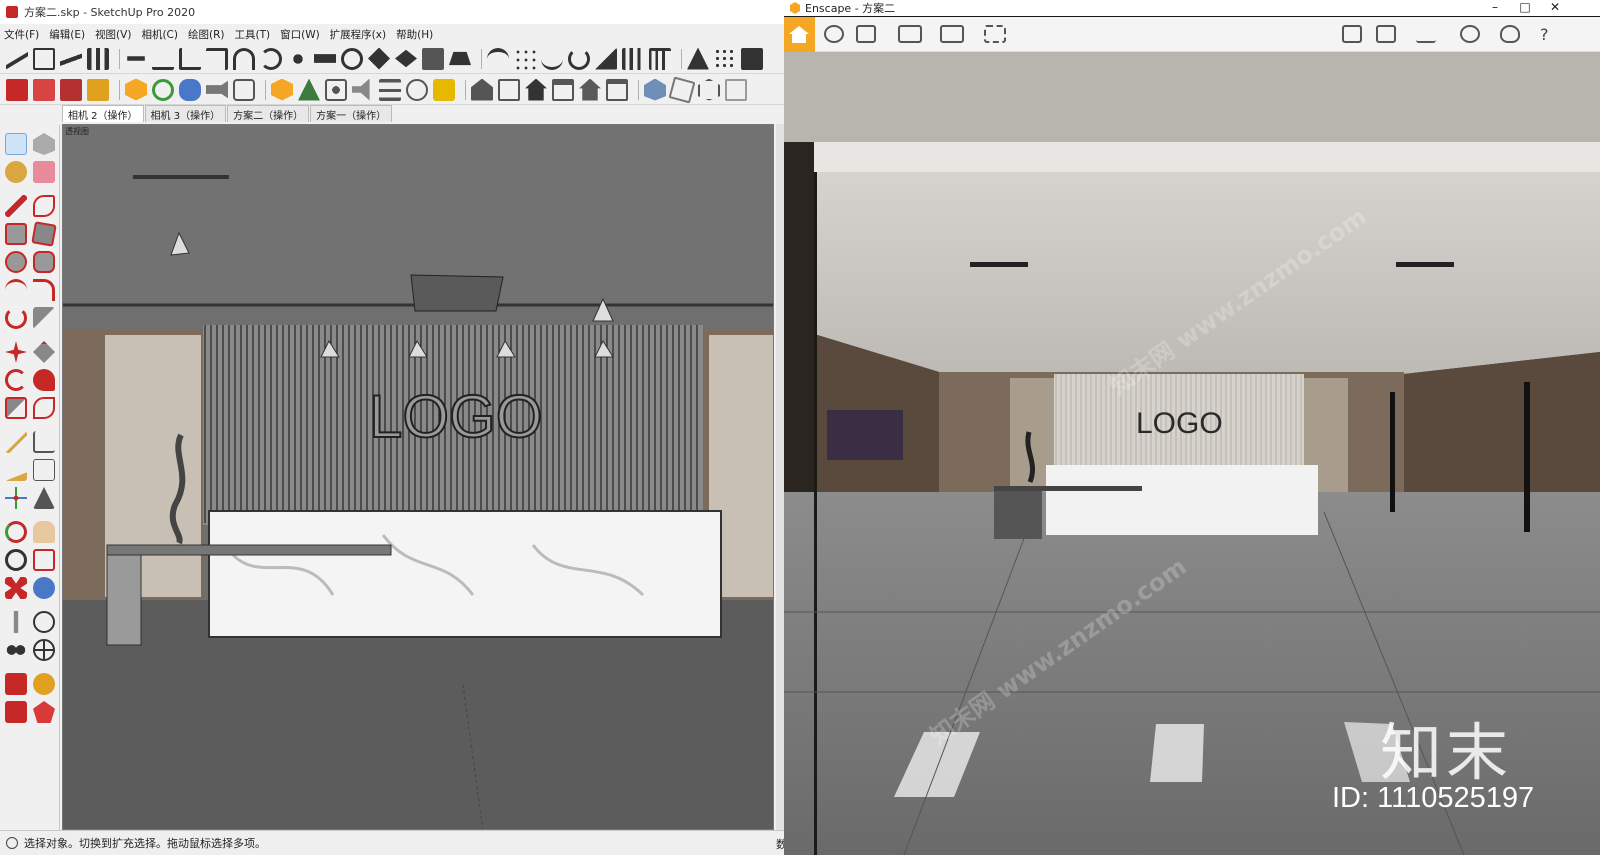 The image size is (1600, 855). What do you see at coordinates (16, 380) in the screenshot?
I see `rotate-tool-icon` at bounding box center [16, 380].